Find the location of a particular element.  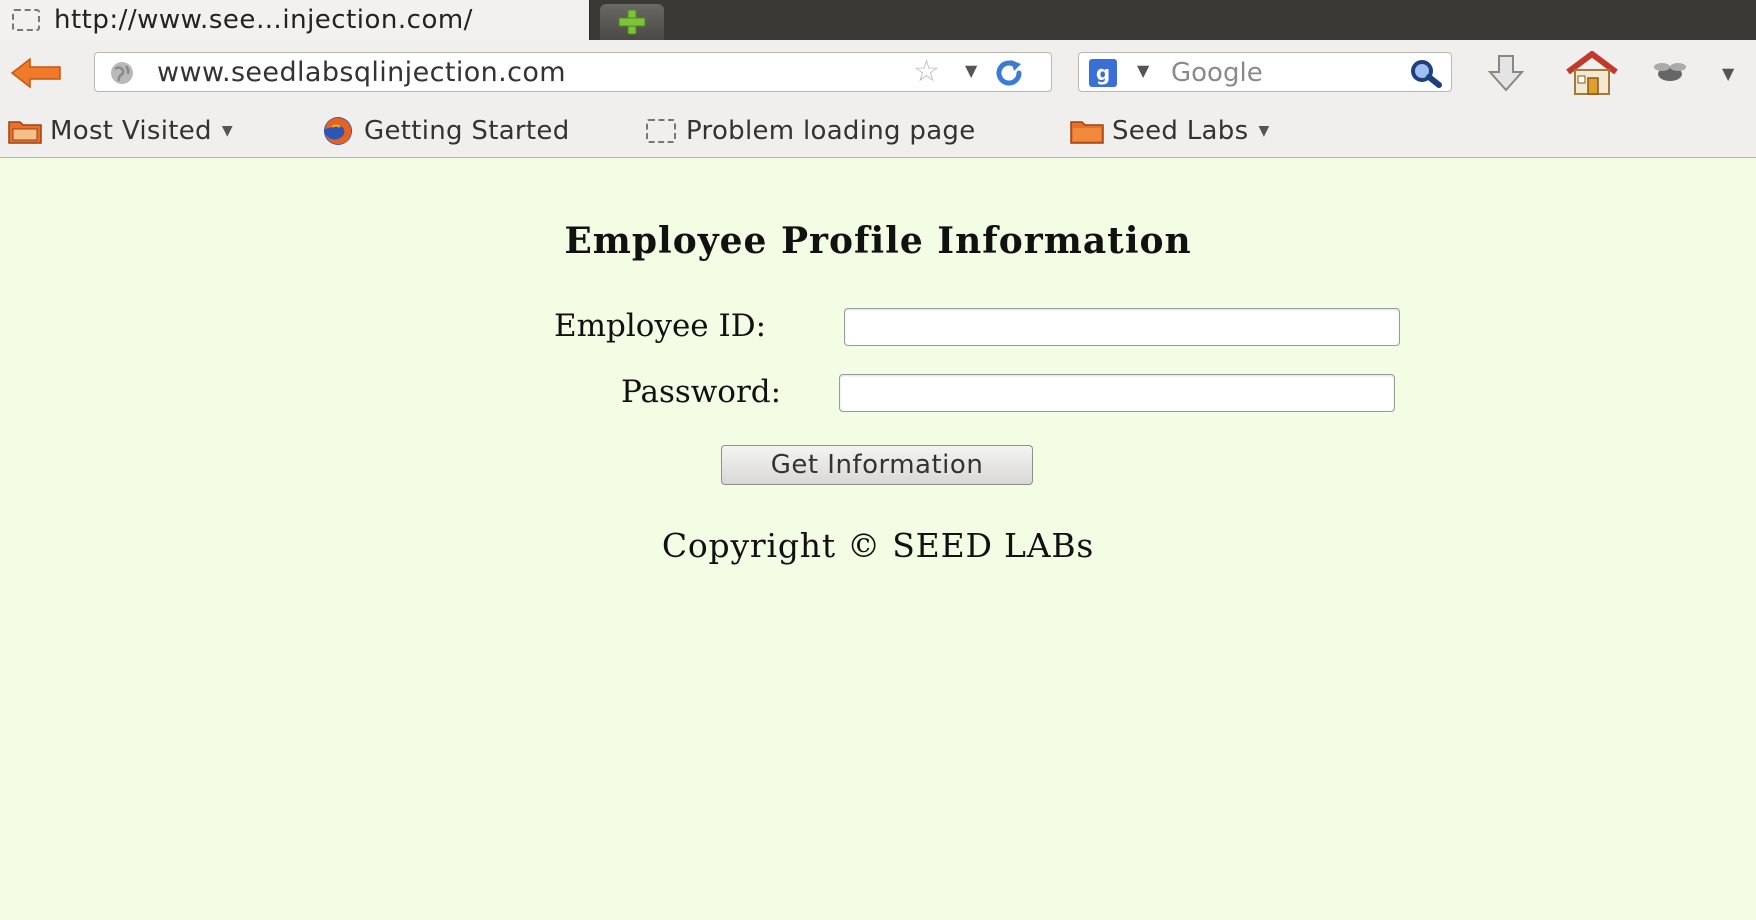

google-icon: g is located at coordinates (1103, 73).